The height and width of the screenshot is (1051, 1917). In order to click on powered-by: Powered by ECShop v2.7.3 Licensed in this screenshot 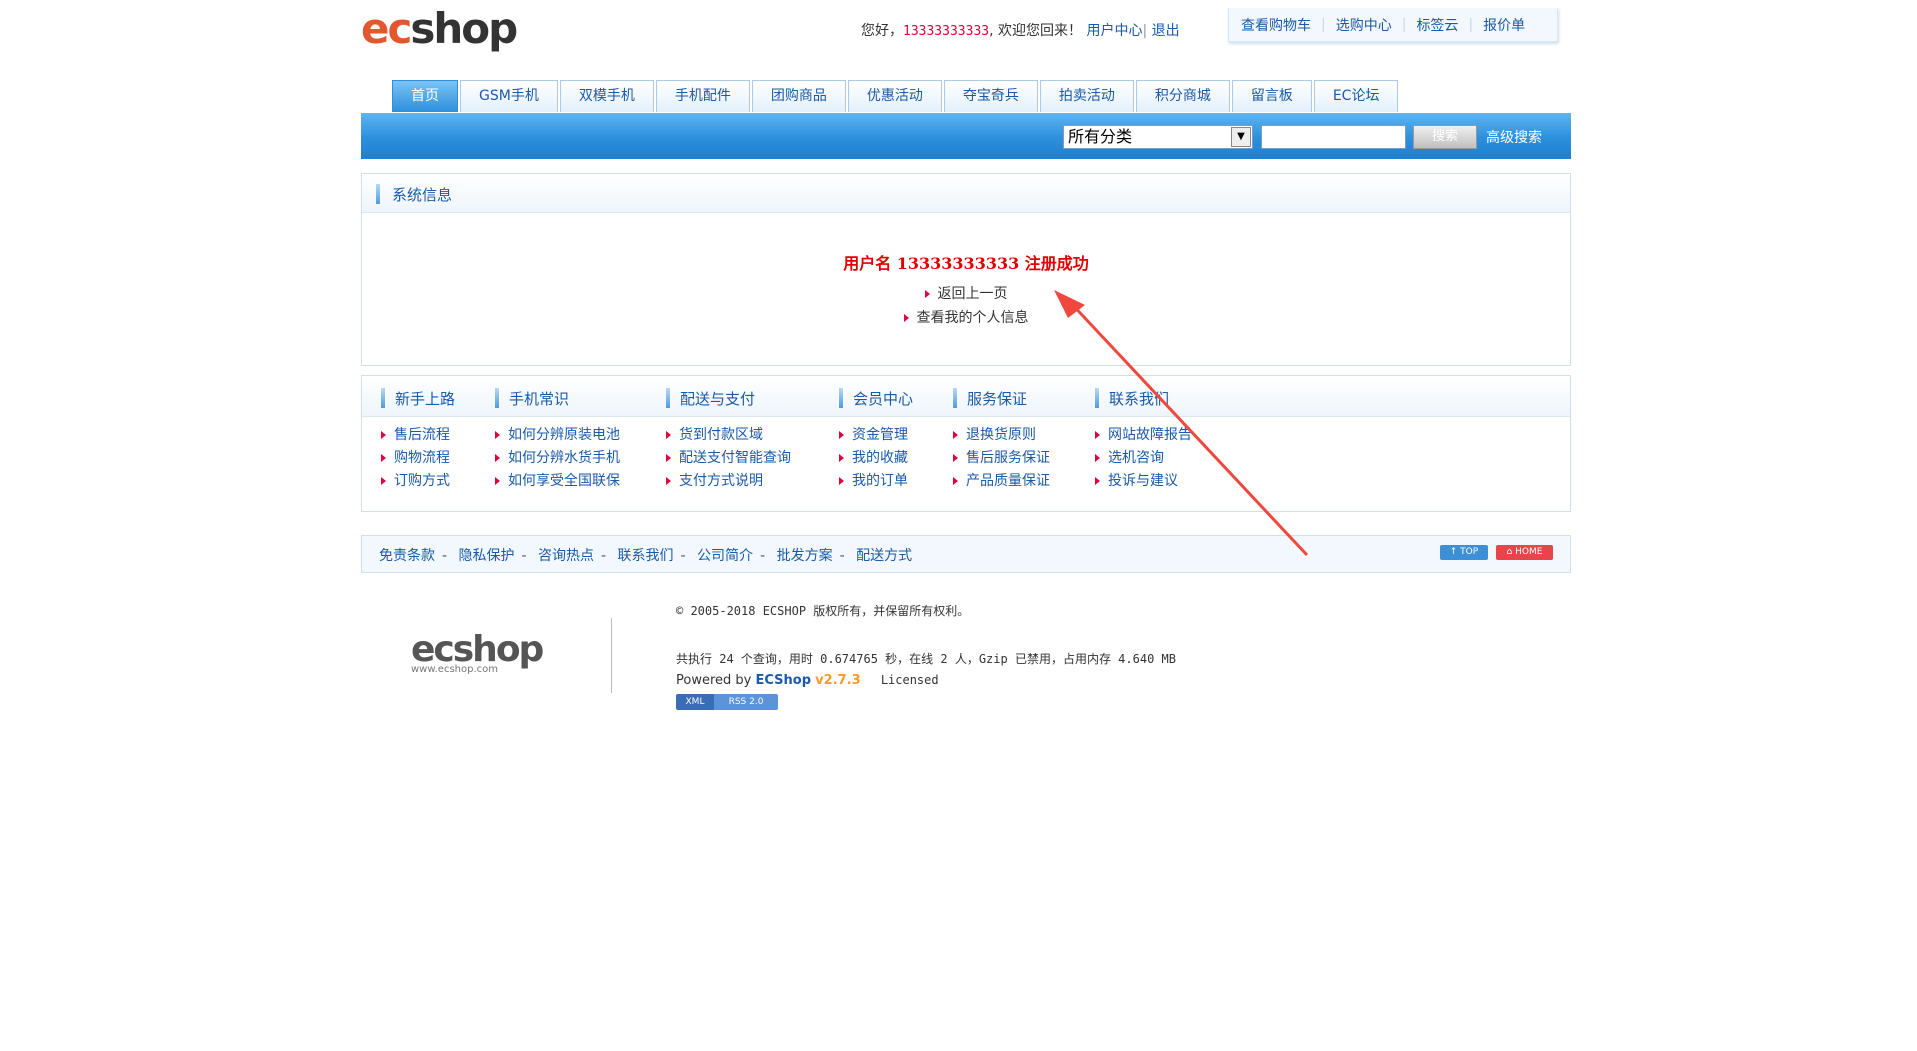, I will do `click(807, 680)`.